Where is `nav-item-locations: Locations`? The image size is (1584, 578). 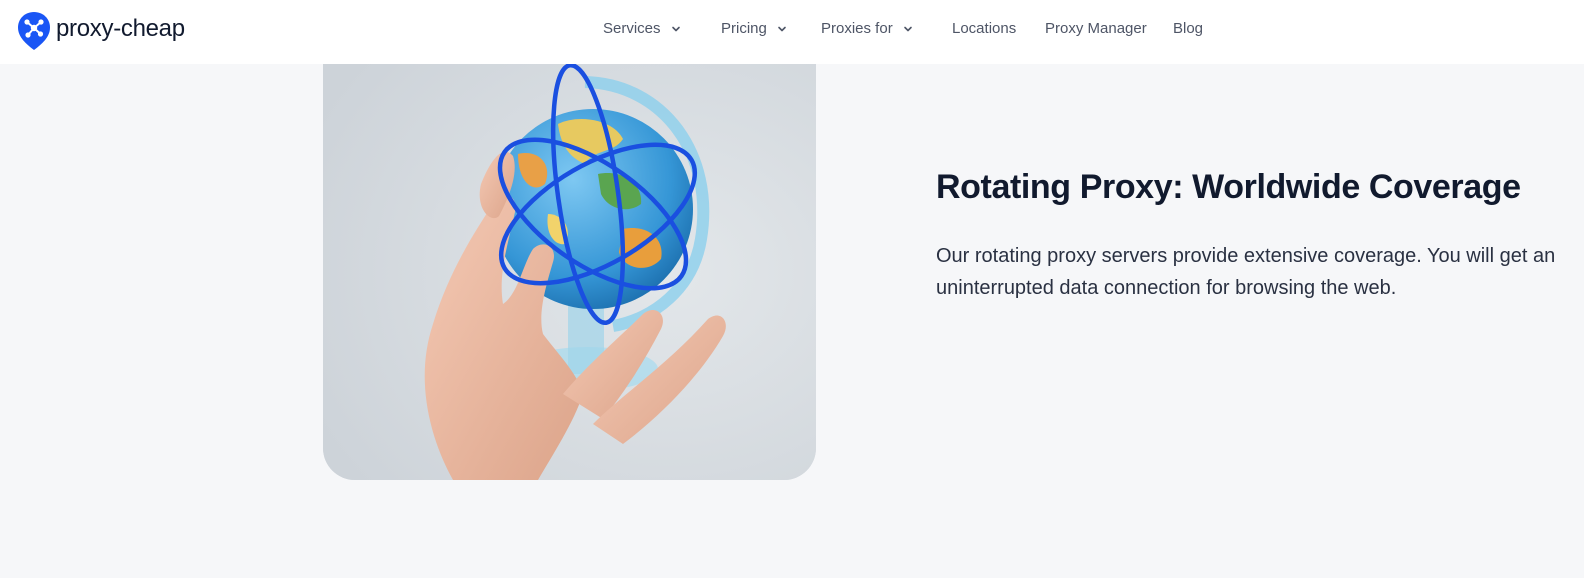 nav-item-locations: Locations is located at coordinates (984, 28).